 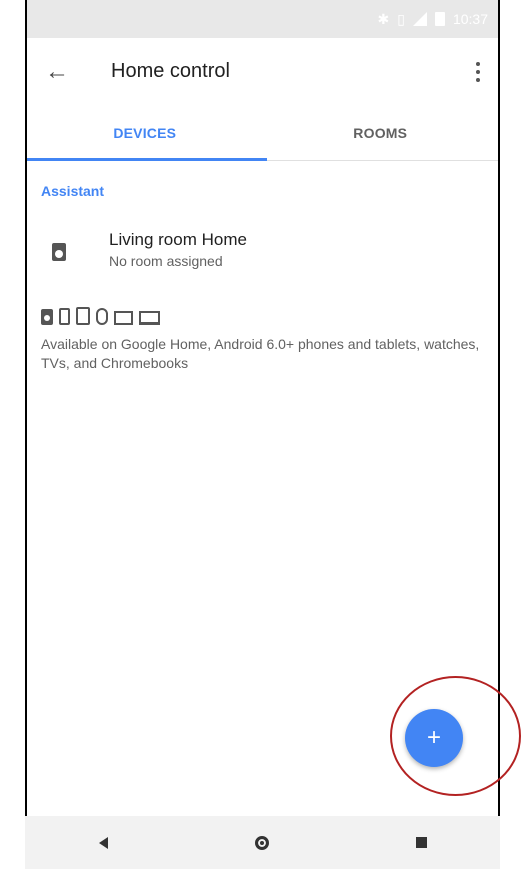 I want to click on section-header-assistant: Assistant, so click(x=73, y=191).